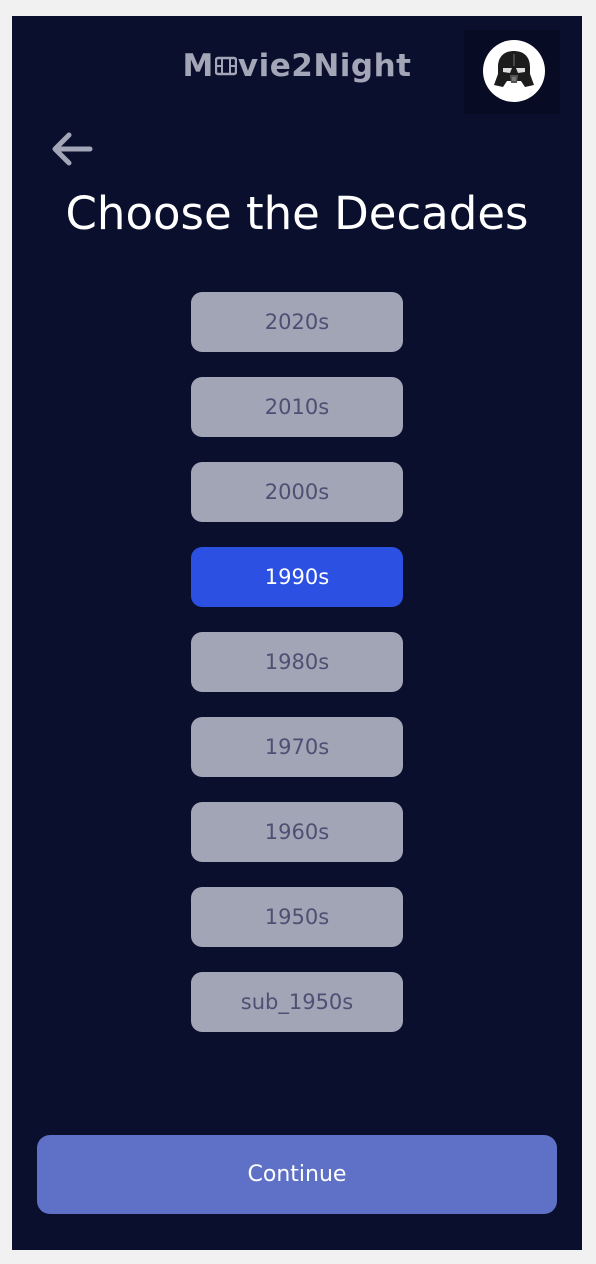 The height and width of the screenshot is (1264, 596). What do you see at coordinates (297, 1002) in the screenshot?
I see `decade-option: sub_1950s` at bounding box center [297, 1002].